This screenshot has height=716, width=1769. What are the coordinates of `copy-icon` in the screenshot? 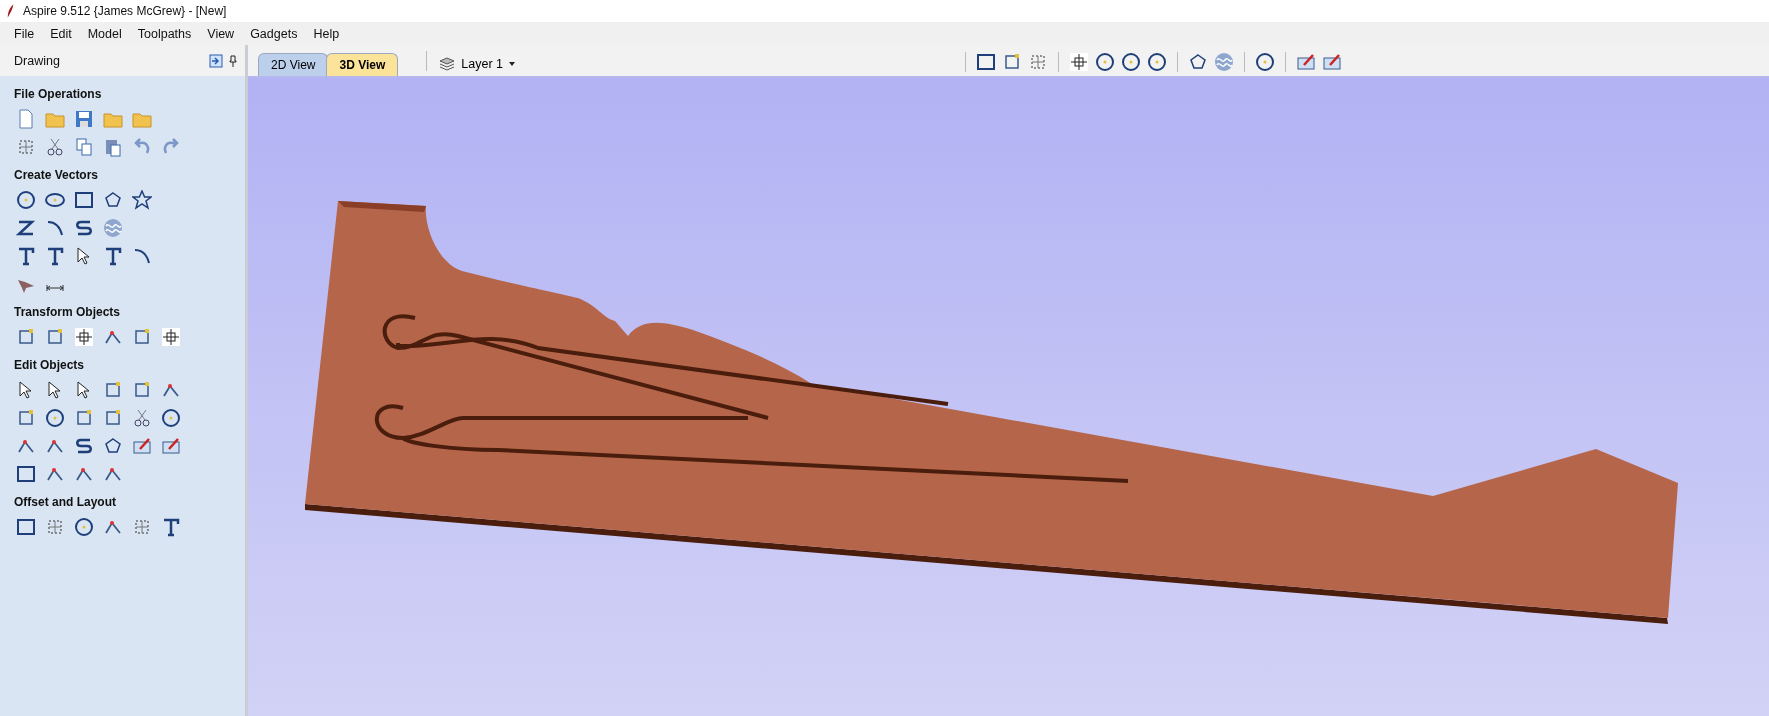 It's located at (84, 147).